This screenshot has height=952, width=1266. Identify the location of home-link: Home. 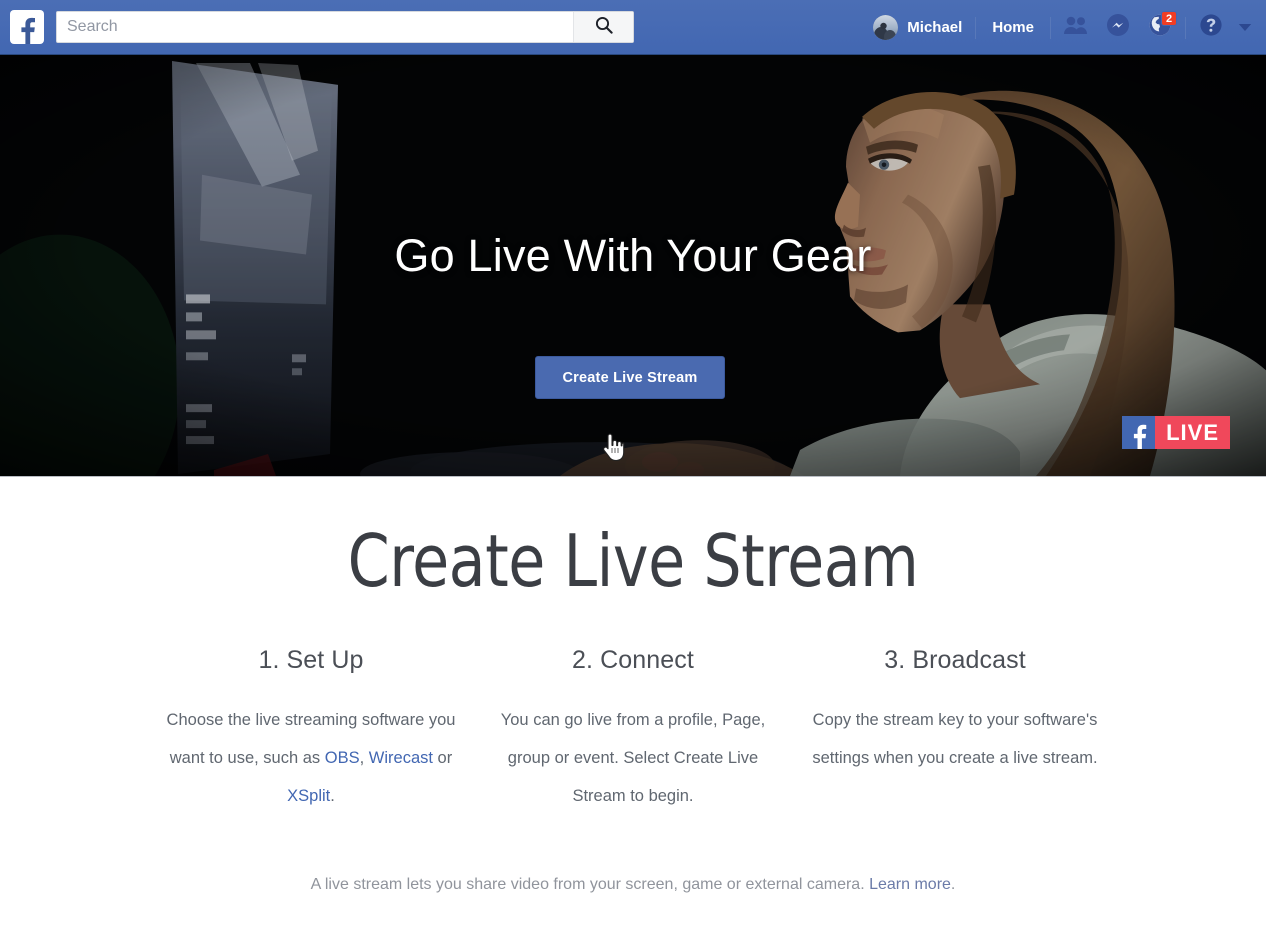
(1013, 28).